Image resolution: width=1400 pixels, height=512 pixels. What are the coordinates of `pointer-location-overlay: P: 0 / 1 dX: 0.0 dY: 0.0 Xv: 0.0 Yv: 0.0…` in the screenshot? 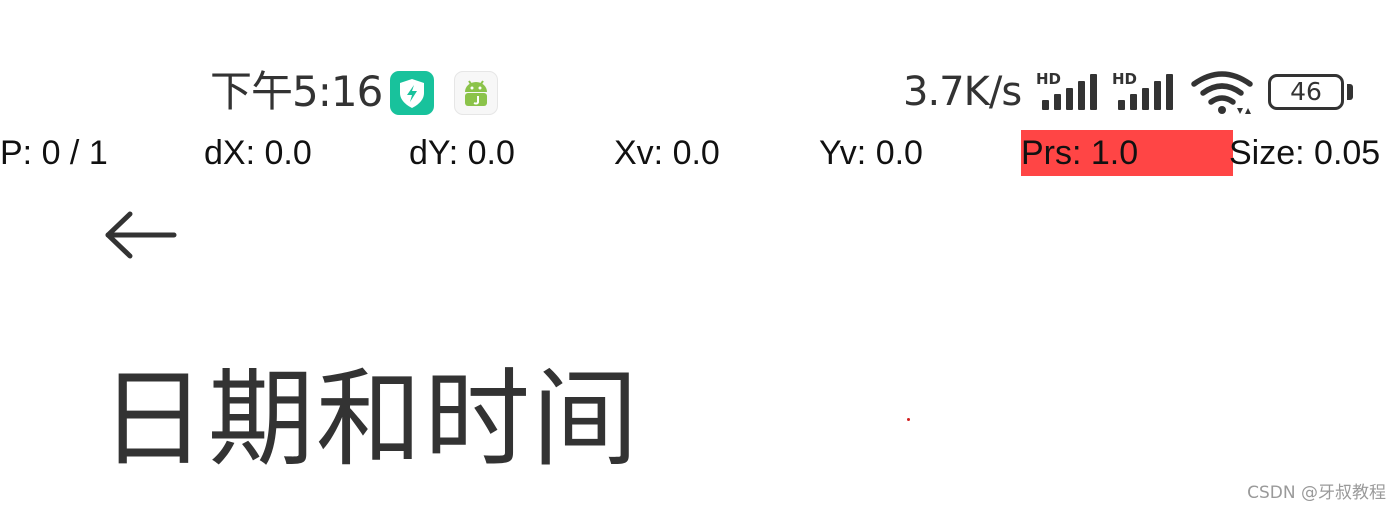 It's located at (700, 153).